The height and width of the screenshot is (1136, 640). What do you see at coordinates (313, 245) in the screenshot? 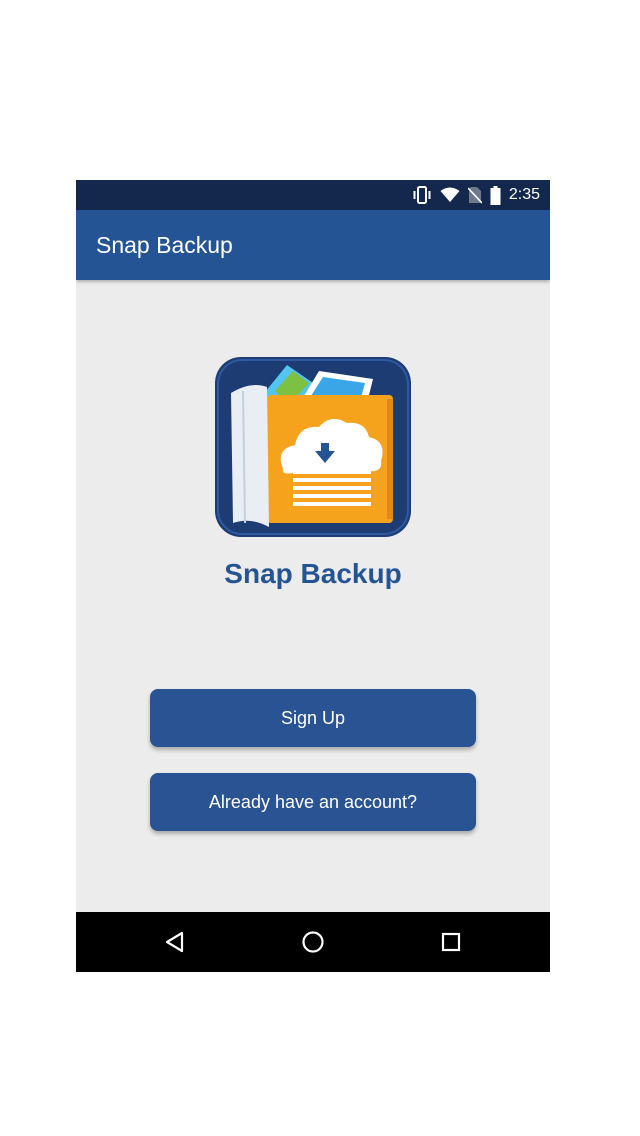
I see `app-bar: Snap Backup` at bounding box center [313, 245].